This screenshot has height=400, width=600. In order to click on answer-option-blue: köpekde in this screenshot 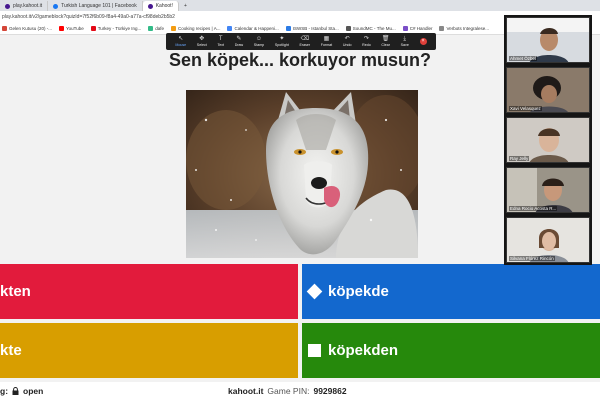, I will do `click(451, 291)`.